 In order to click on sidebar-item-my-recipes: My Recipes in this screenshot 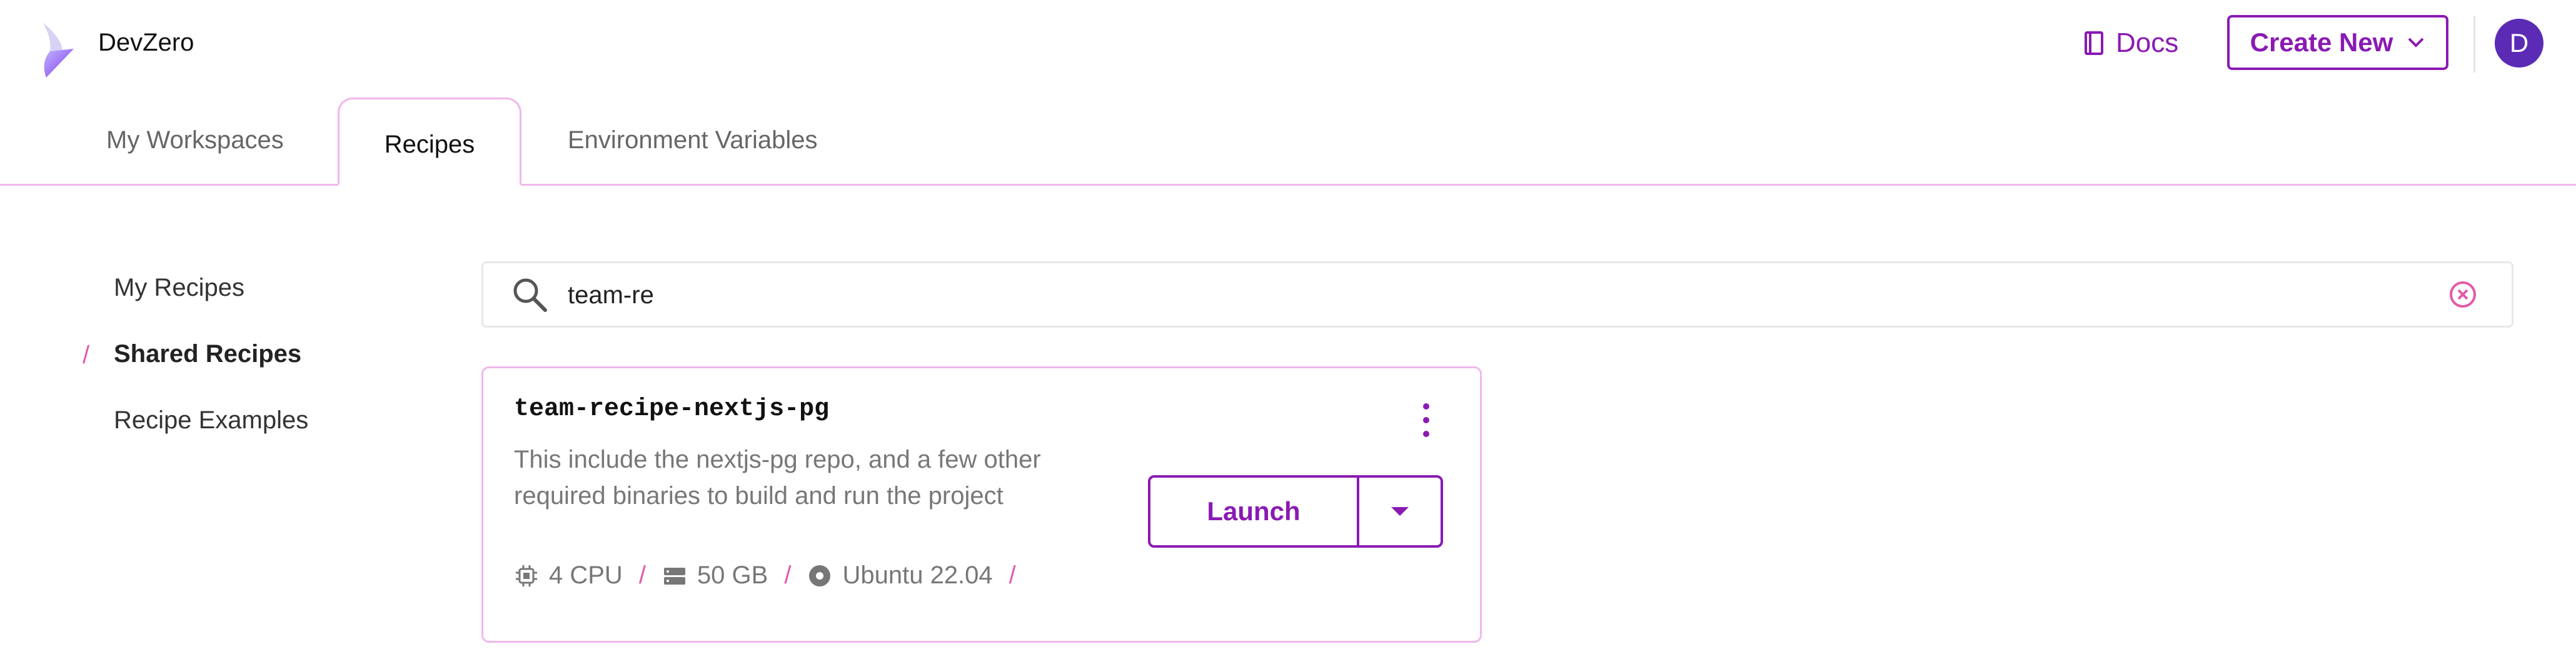, I will do `click(179, 288)`.